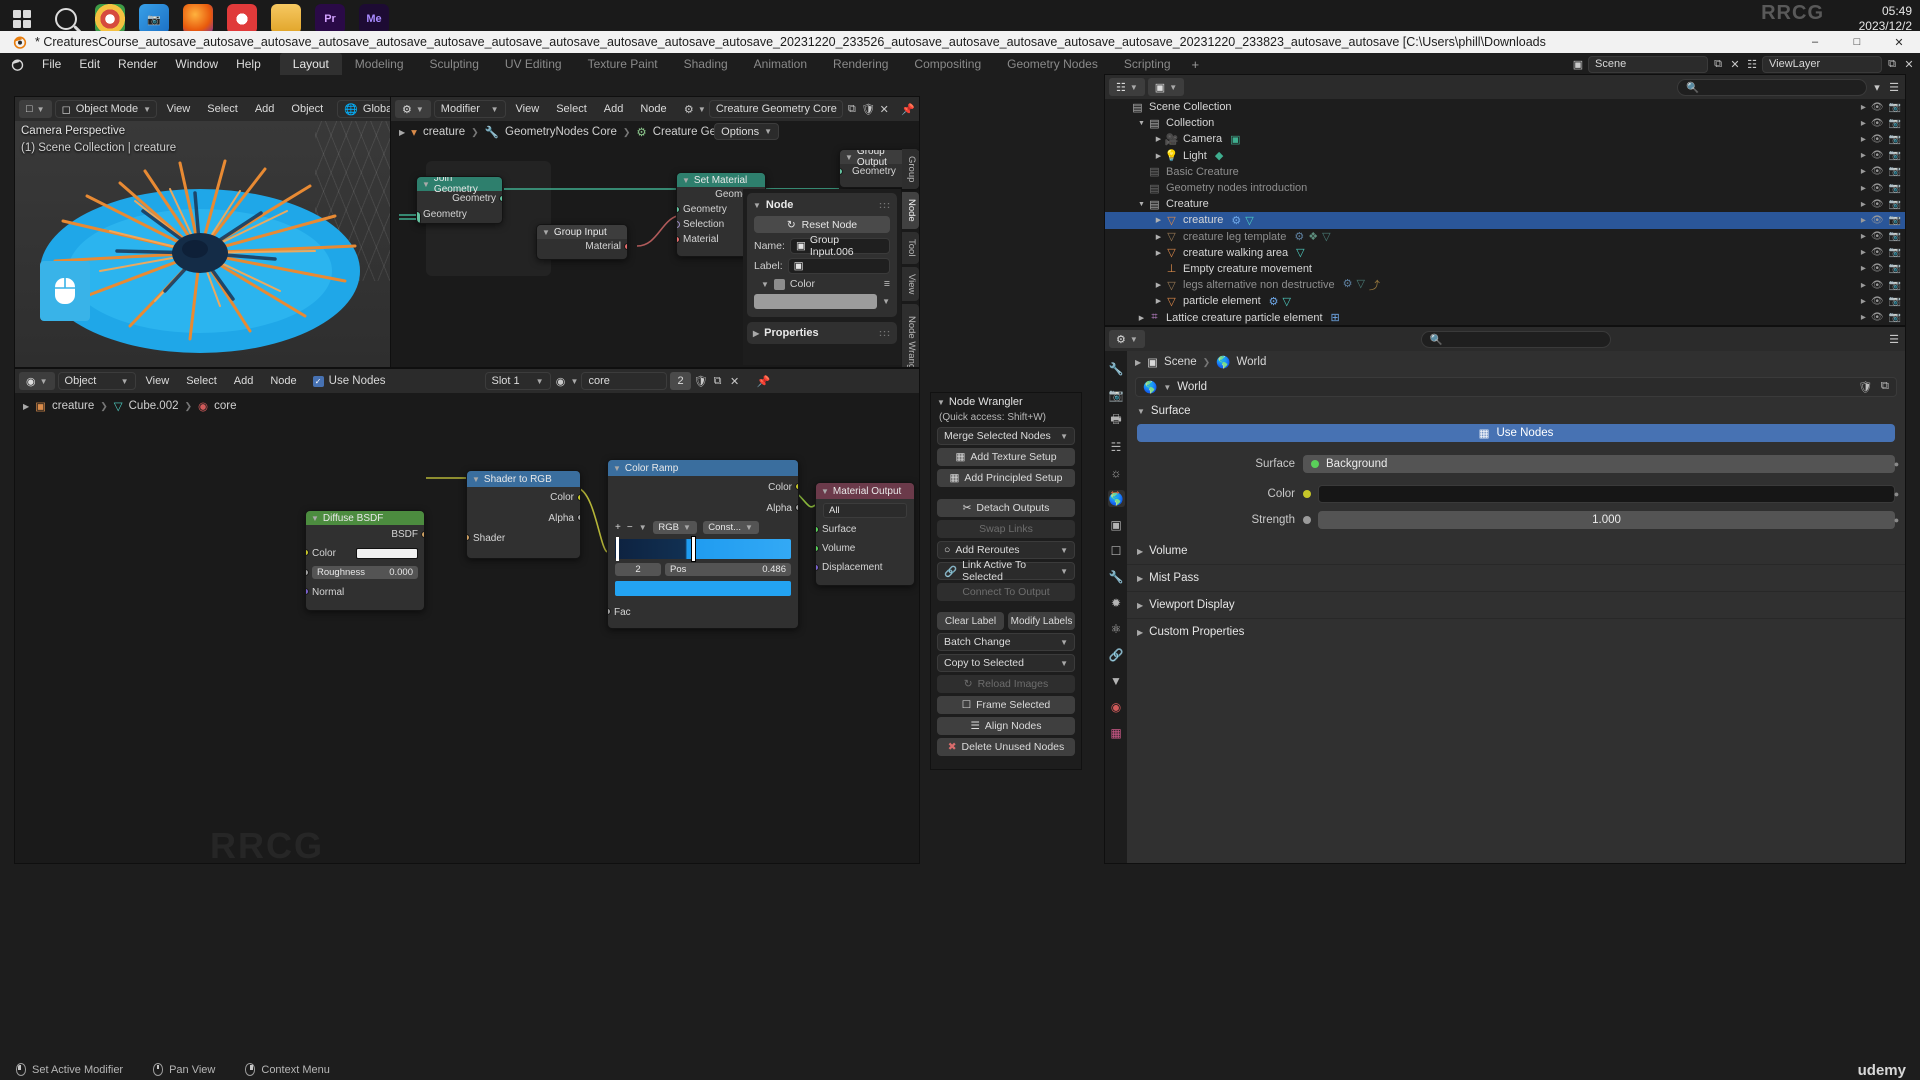  Describe the element at coordinates (26, 406) in the screenshot. I see `breadcrumb-collapse-icon: ▶` at that location.